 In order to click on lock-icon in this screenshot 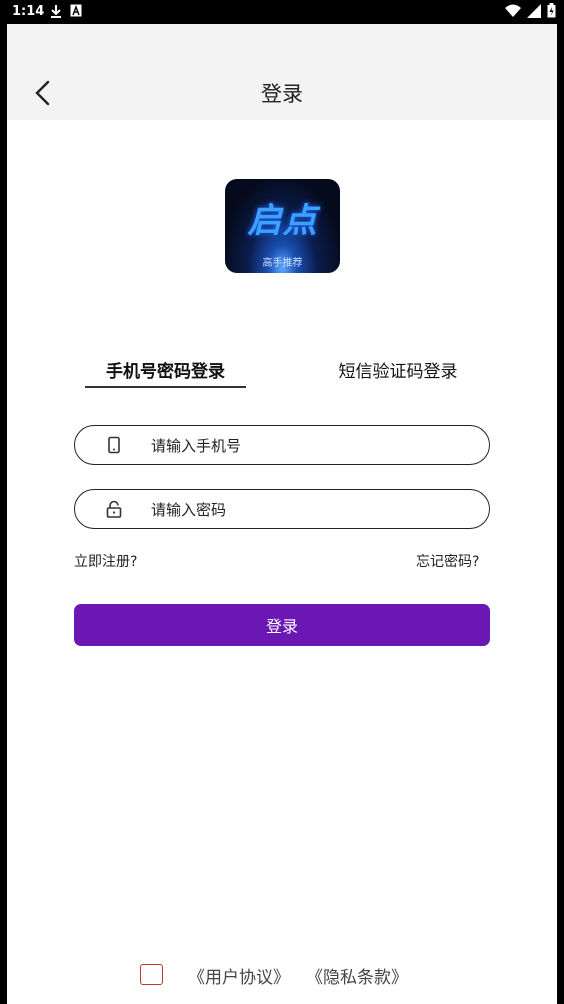, I will do `click(114, 509)`.